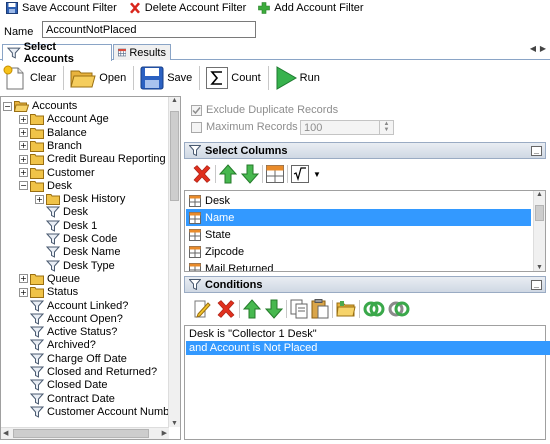 Image resolution: width=550 pixels, height=444 pixels. What do you see at coordinates (374, 309) in the screenshot?
I see `and-link-icon` at bounding box center [374, 309].